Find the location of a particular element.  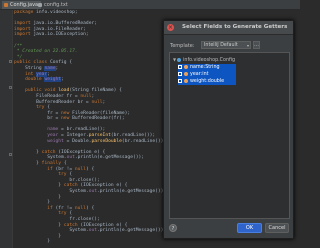

code-token: BufferedReader(fr); is located at coordinates (98, 119).